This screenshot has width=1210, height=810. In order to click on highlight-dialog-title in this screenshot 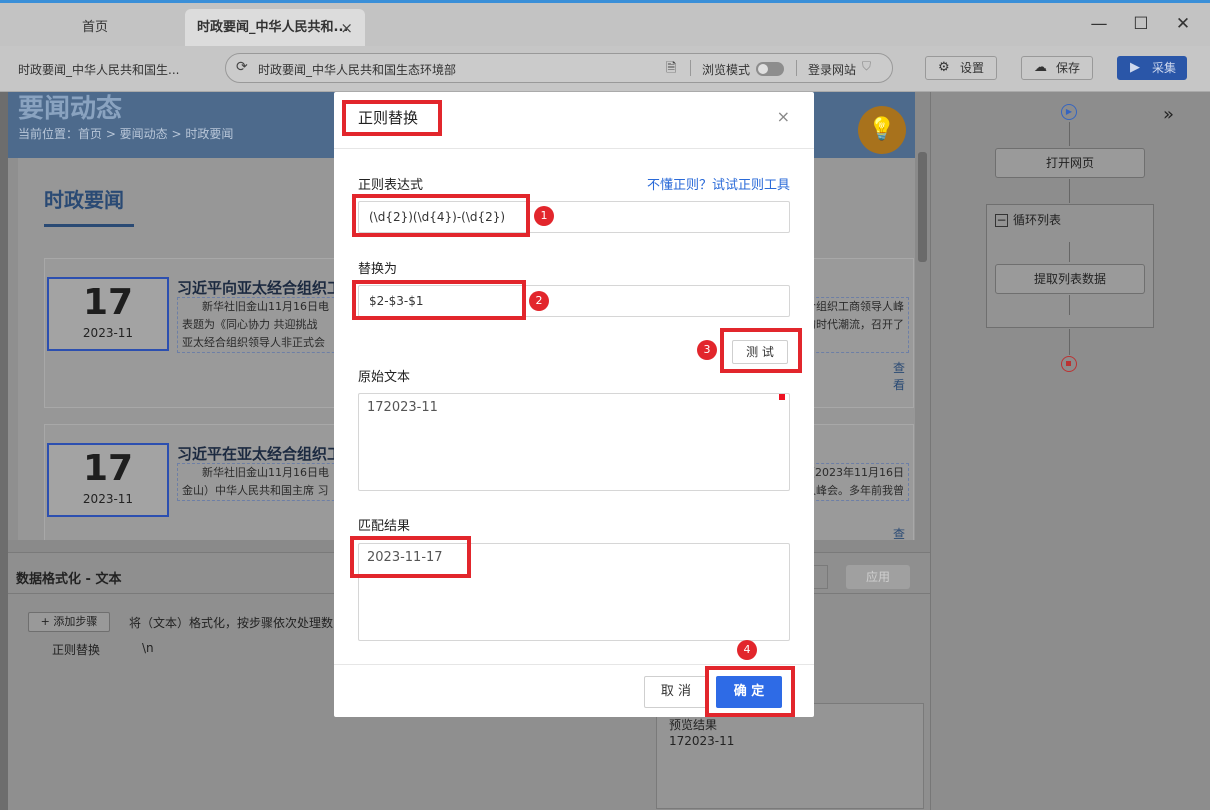, I will do `click(392, 118)`.